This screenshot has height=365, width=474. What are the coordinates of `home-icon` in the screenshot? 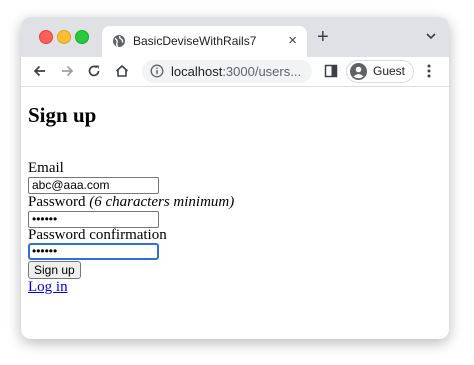 It's located at (122, 71).